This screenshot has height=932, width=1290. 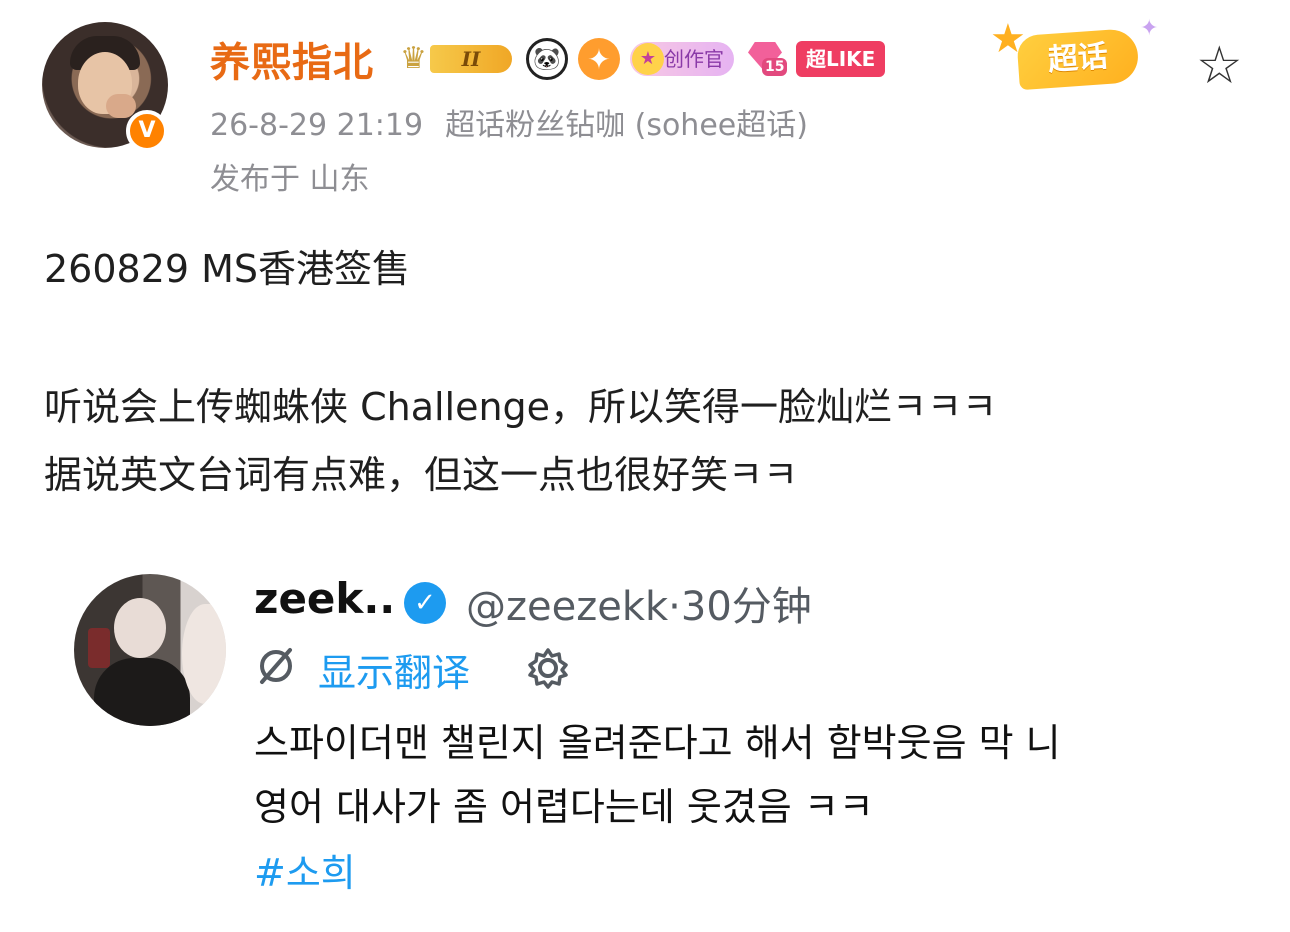 What do you see at coordinates (547, 59) in the screenshot?
I see `panda-icon: 🐼` at bounding box center [547, 59].